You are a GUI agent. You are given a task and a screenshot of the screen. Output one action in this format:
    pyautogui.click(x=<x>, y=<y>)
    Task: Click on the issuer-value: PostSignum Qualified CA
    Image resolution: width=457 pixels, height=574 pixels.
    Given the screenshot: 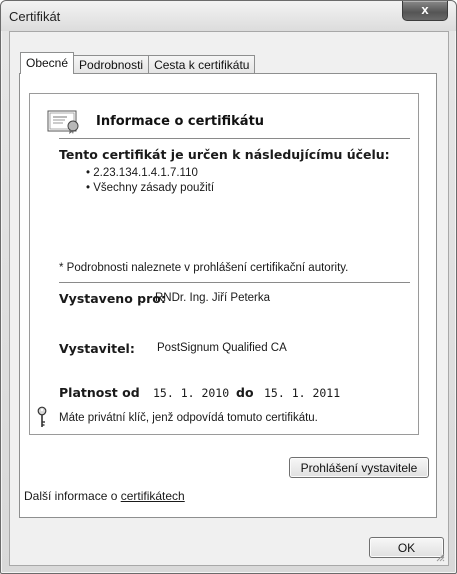 What is the action you would take?
    pyautogui.click(x=222, y=348)
    